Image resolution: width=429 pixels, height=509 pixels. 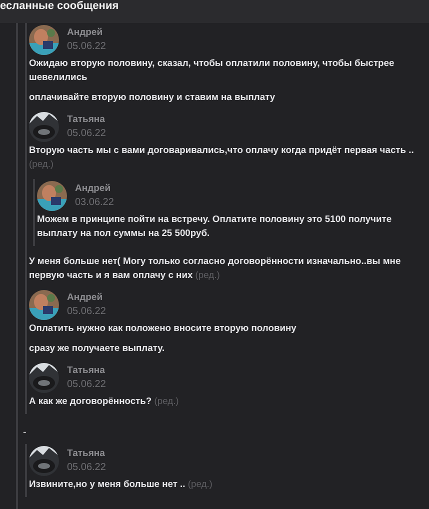 I want to click on message-text: -, so click(x=24, y=433).